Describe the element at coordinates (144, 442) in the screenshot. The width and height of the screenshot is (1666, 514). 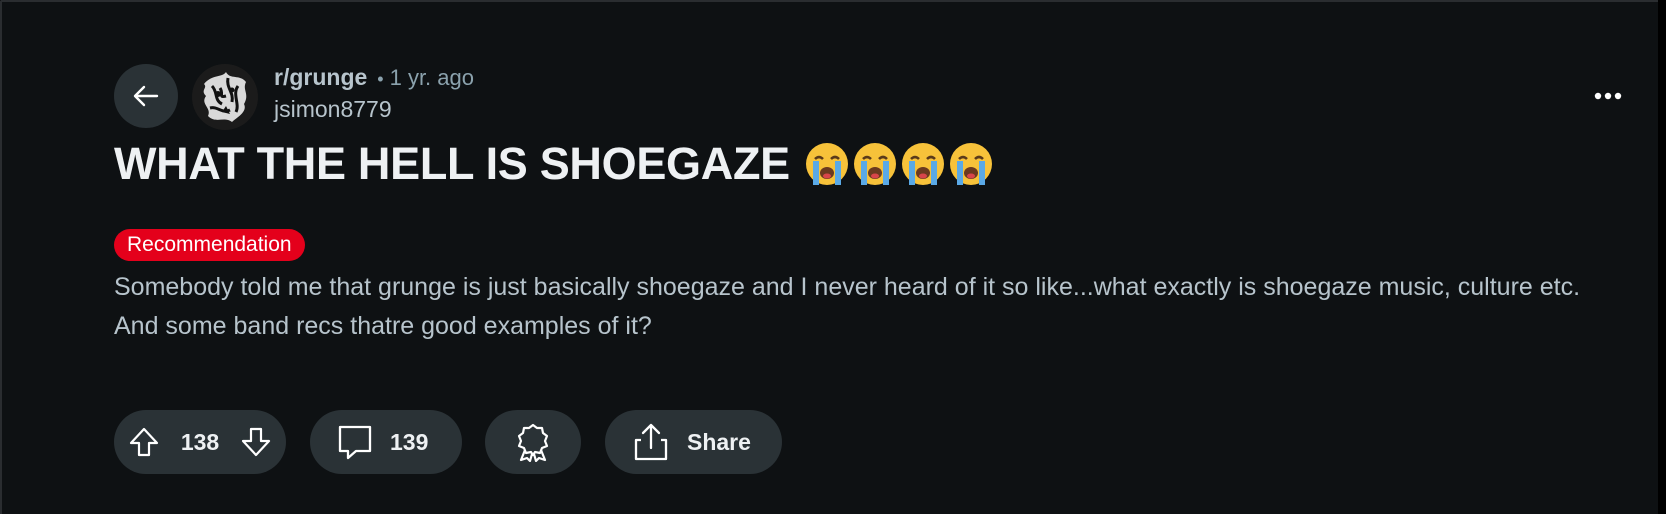
I see `arrow-up-icon` at that location.